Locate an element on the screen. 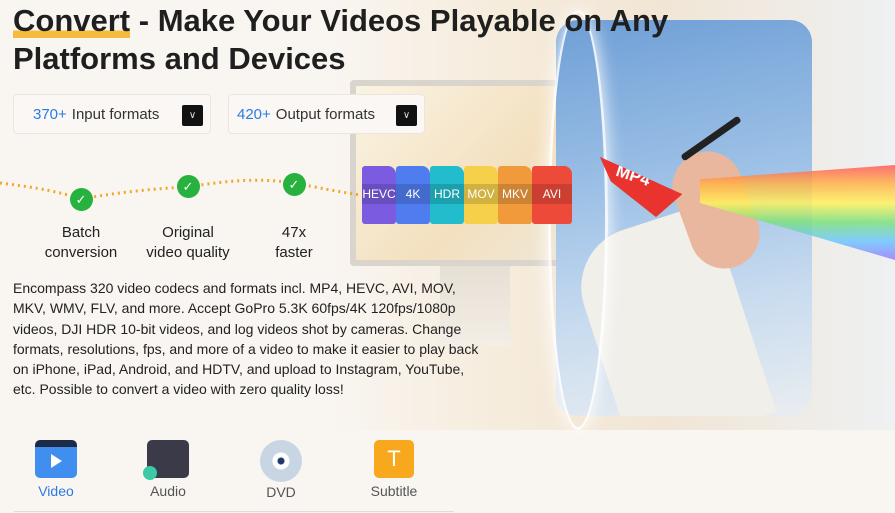 The height and width of the screenshot is (513, 895). format-file-badges: HEVC 4K HDR MOV MKV AVI is located at coordinates (467, 195).